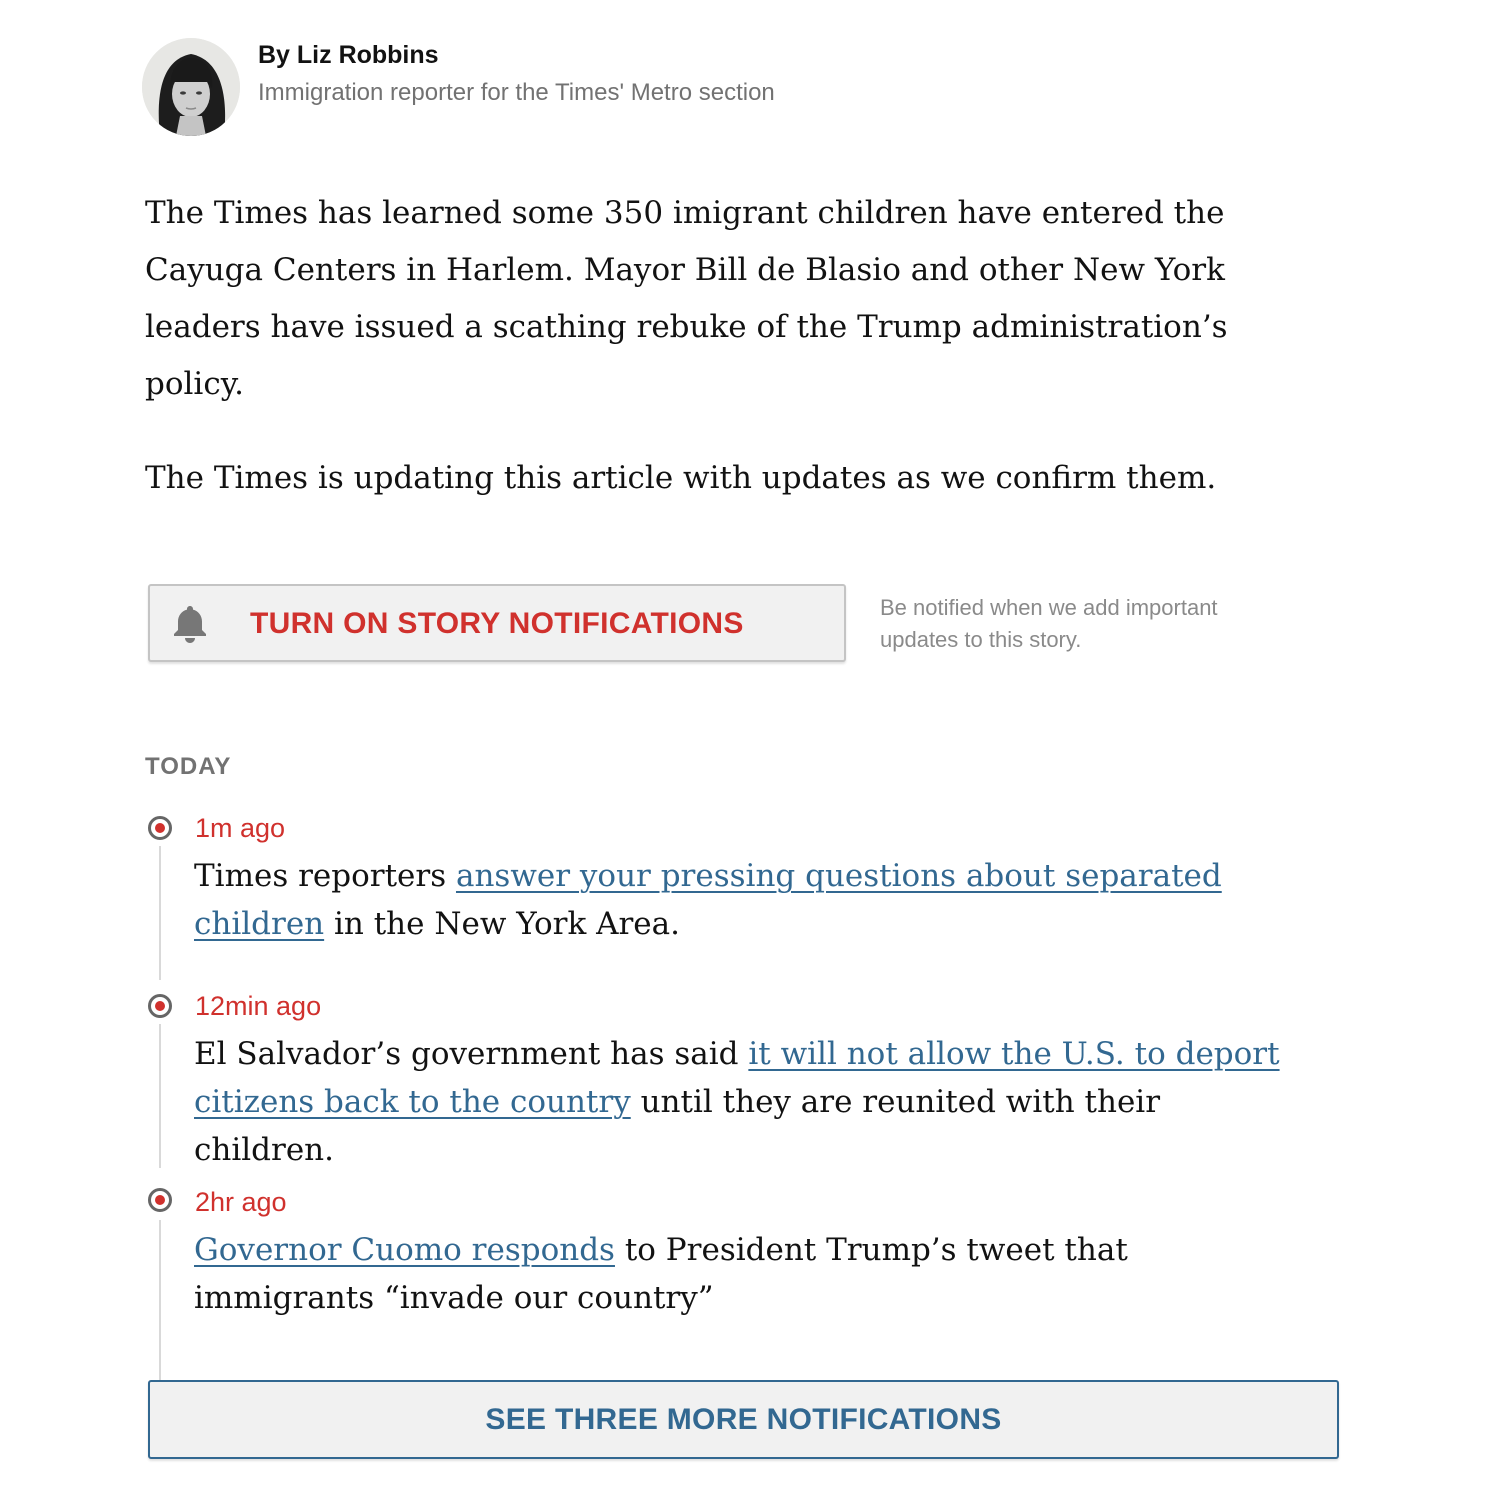 The width and height of the screenshot is (1492, 1490). I want to click on author-avatar, so click(191, 87).